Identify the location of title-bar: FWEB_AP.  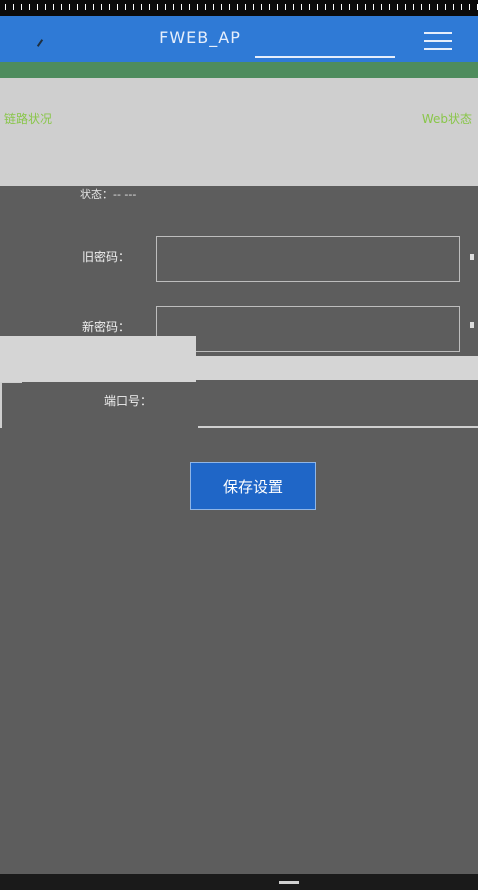
(239, 39).